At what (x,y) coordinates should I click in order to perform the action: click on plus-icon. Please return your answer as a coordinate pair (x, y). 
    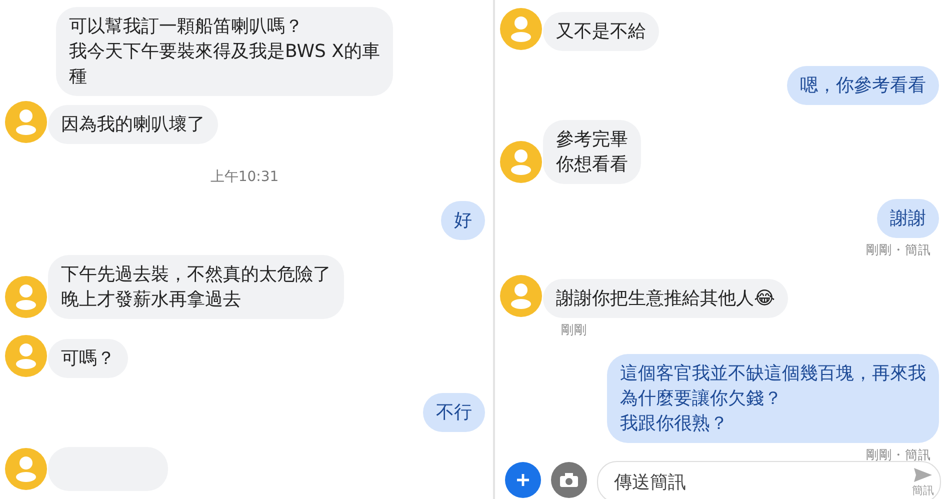
    Looking at the image, I should click on (523, 480).